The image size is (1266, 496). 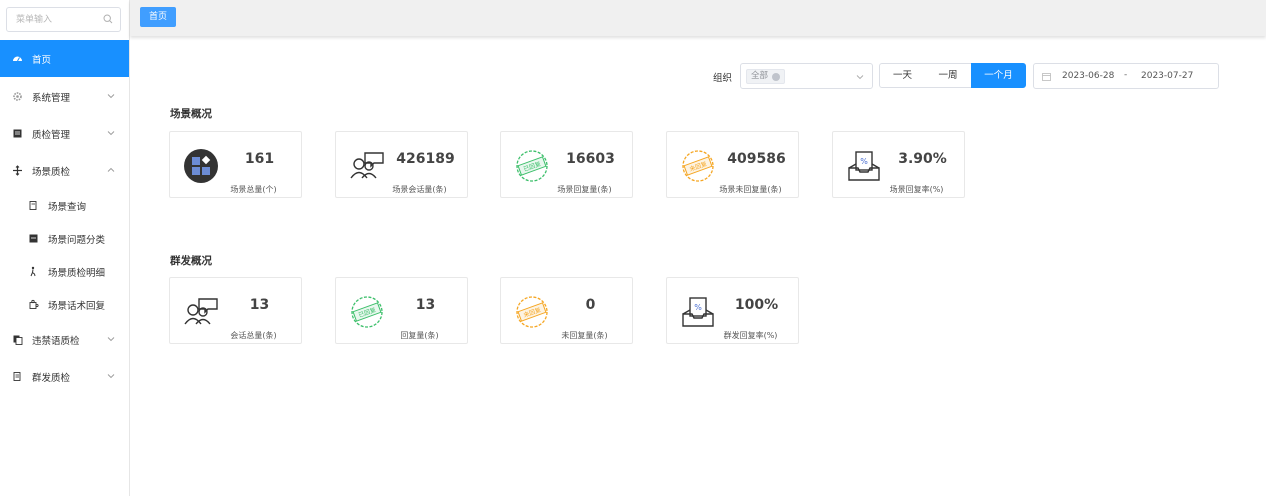 What do you see at coordinates (584, 335) in the screenshot?
I see `stat-label: 未回复量(条)` at bounding box center [584, 335].